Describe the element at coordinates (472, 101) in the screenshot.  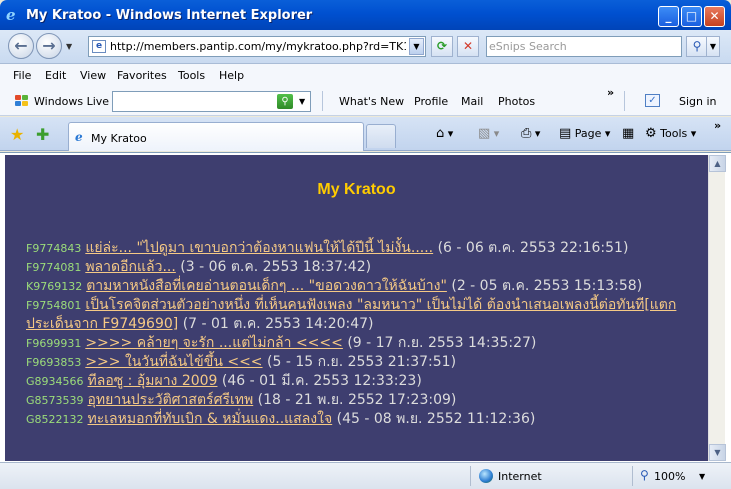
I see `link-mail: Mail` at that location.